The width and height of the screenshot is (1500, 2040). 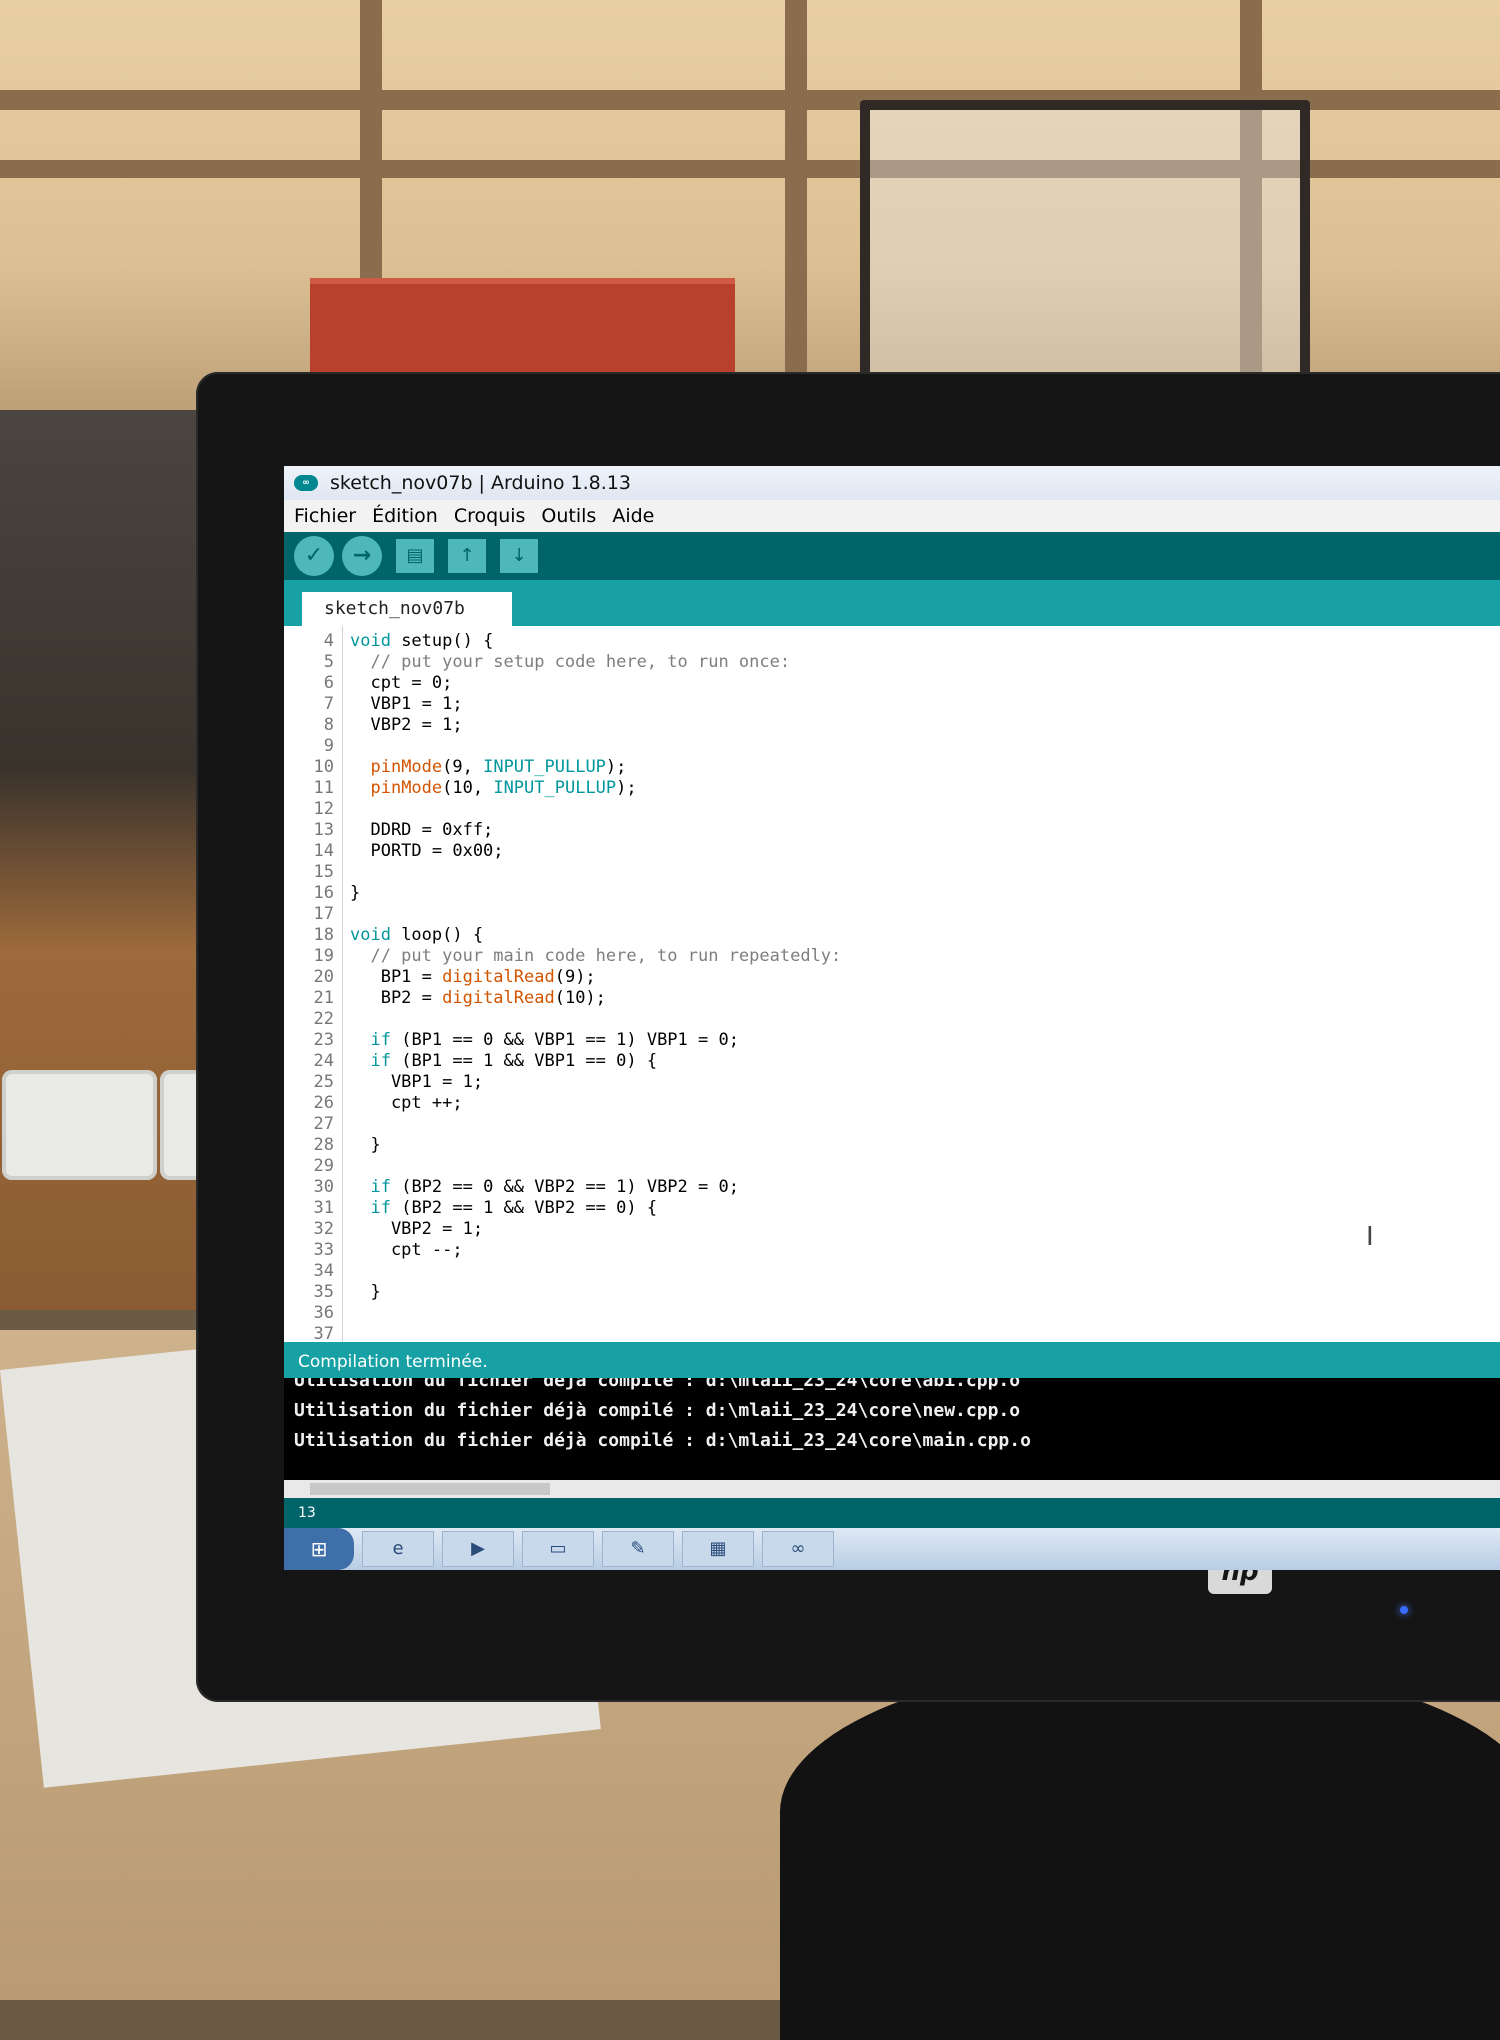 I want to click on line-number: 15, so click(x=323, y=872).